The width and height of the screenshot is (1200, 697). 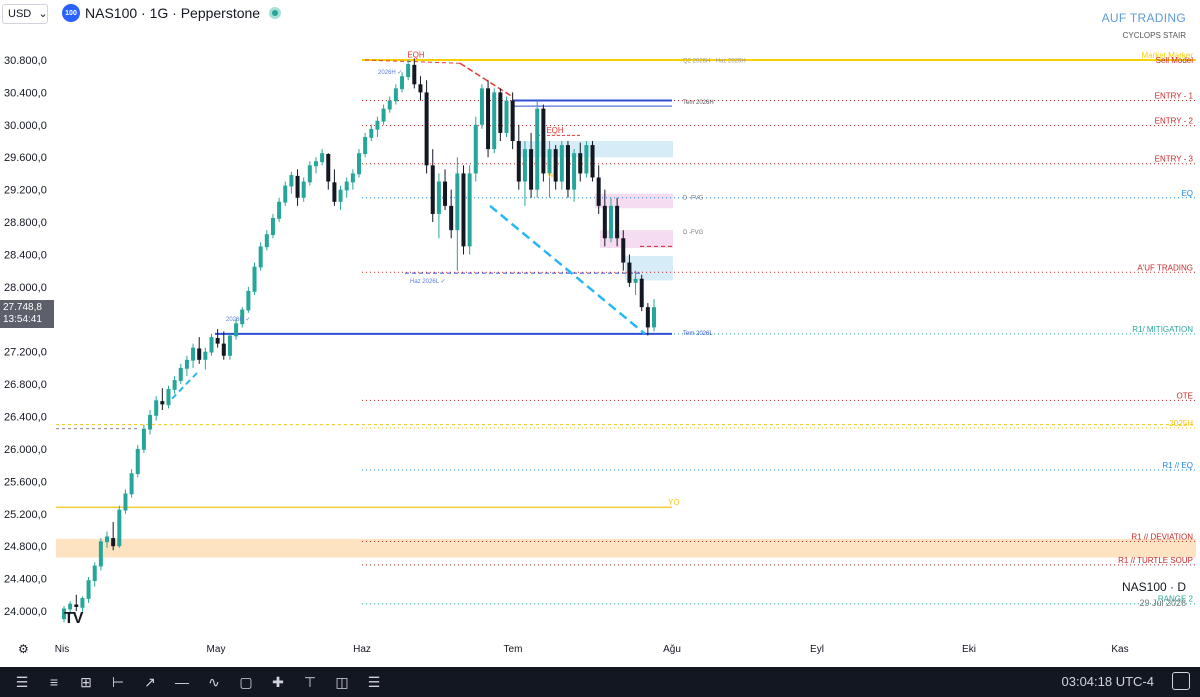 I want to click on eqh-slope-line, so click(x=486, y=80).